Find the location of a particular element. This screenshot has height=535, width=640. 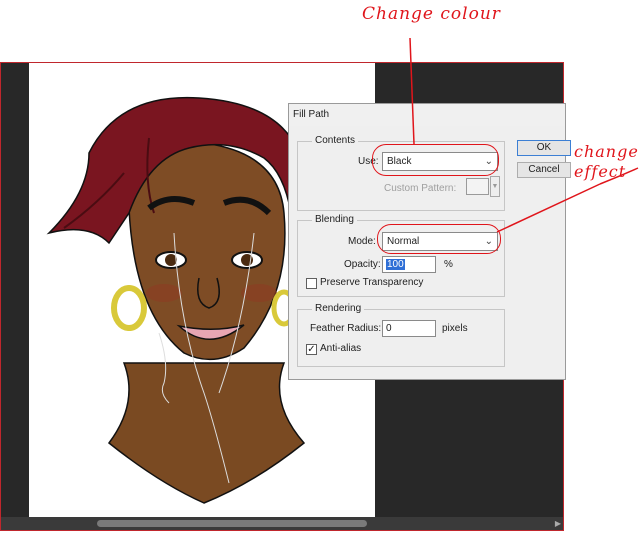

blending-group-label: Blending is located at coordinates (334, 219).